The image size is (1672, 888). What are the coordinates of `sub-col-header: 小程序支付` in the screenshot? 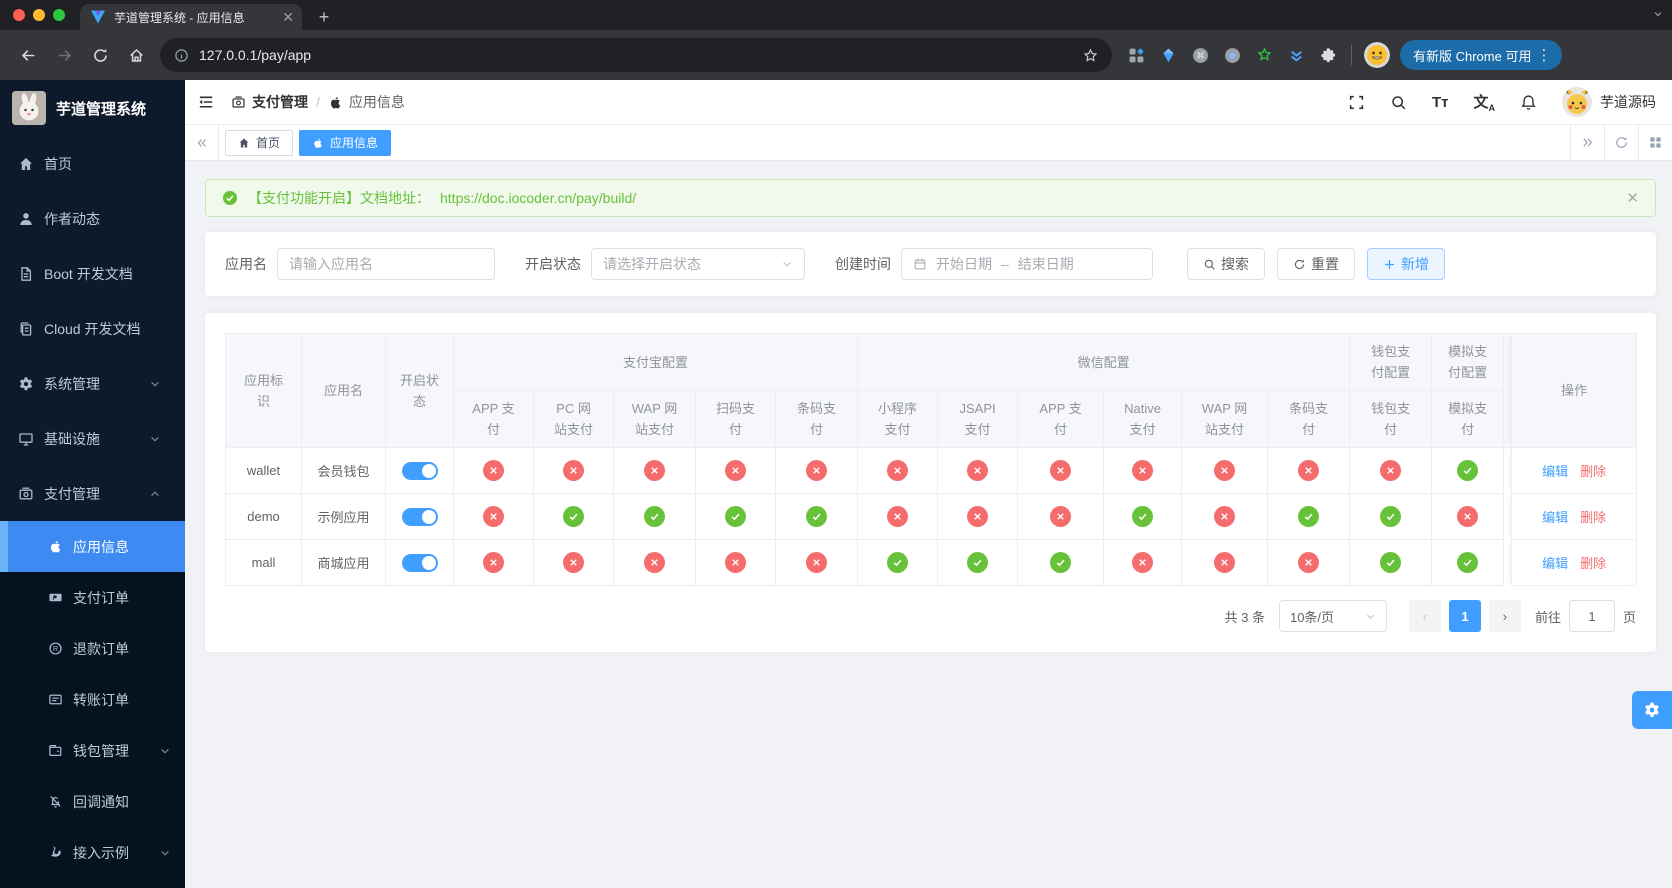 It's located at (898, 419).